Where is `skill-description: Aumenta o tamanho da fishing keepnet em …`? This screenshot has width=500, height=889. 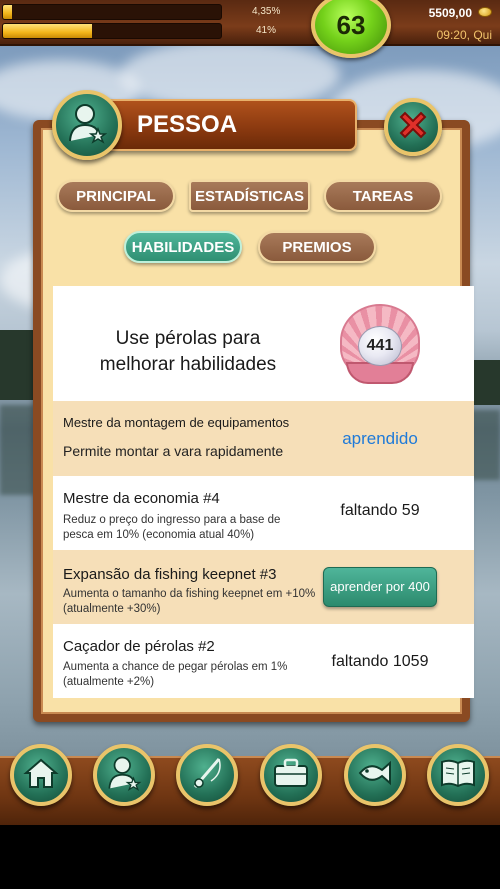
skill-description: Aumenta o tamanho da fishing keepnet em … is located at coordinates (189, 601).